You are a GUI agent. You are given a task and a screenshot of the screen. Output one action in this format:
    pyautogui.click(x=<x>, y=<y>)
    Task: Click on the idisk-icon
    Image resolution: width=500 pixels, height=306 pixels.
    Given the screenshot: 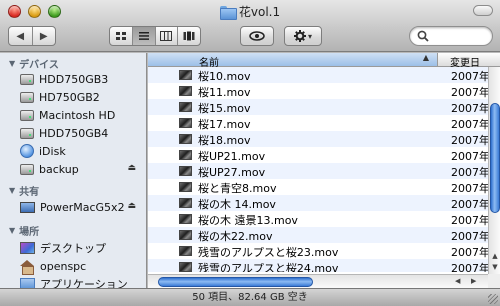 What is the action you would take?
    pyautogui.click(x=27, y=151)
    